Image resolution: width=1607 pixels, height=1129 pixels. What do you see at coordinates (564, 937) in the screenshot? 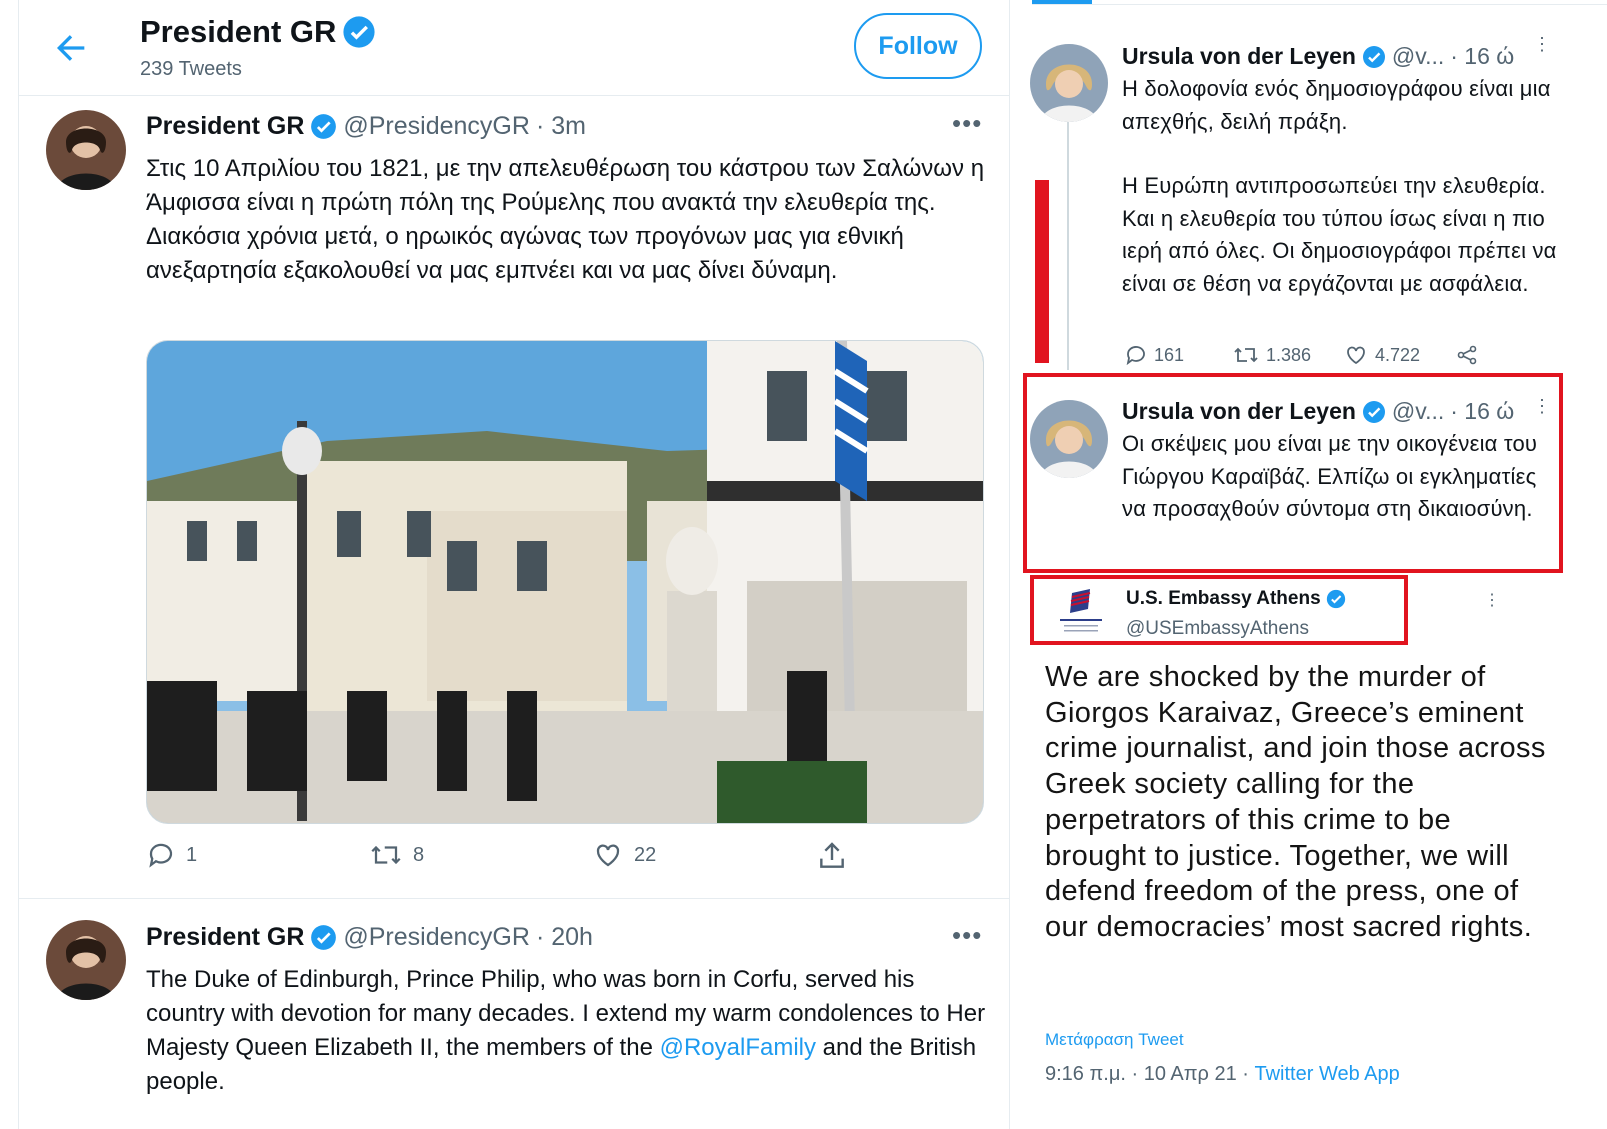
I see `tweet-time: · 20h` at bounding box center [564, 937].